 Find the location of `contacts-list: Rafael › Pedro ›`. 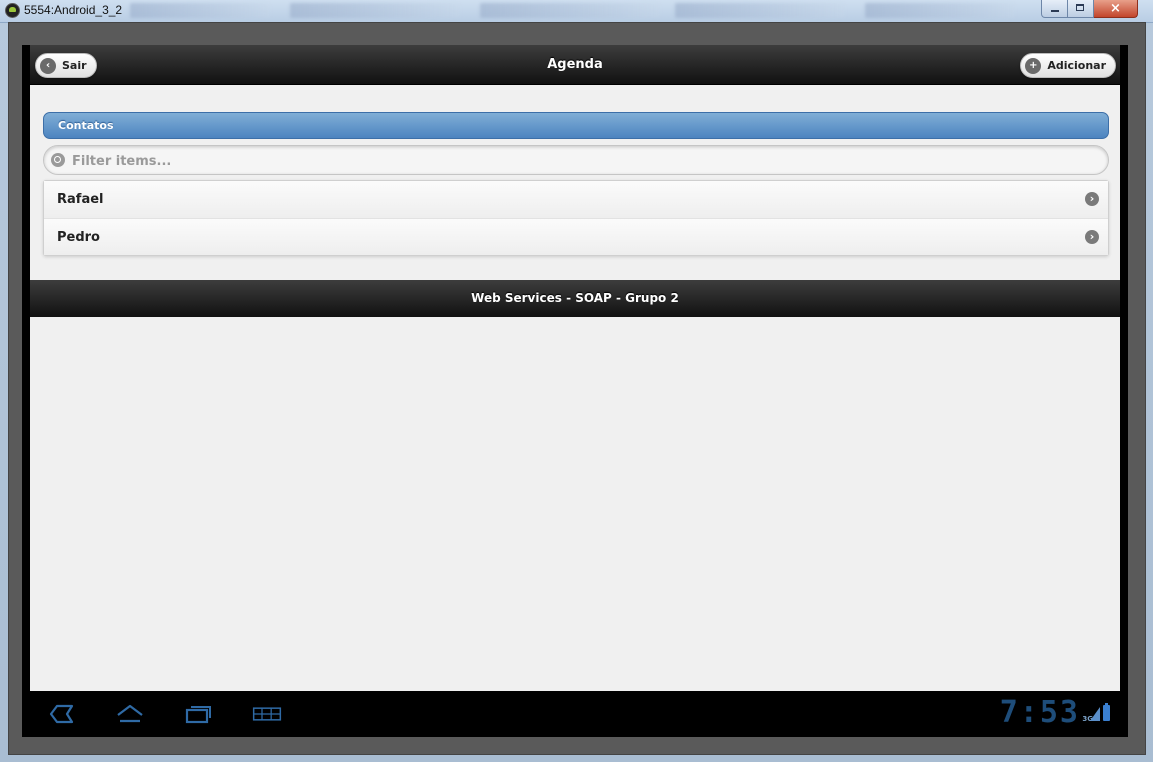

contacts-list: Rafael › Pedro › is located at coordinates (576, 218).